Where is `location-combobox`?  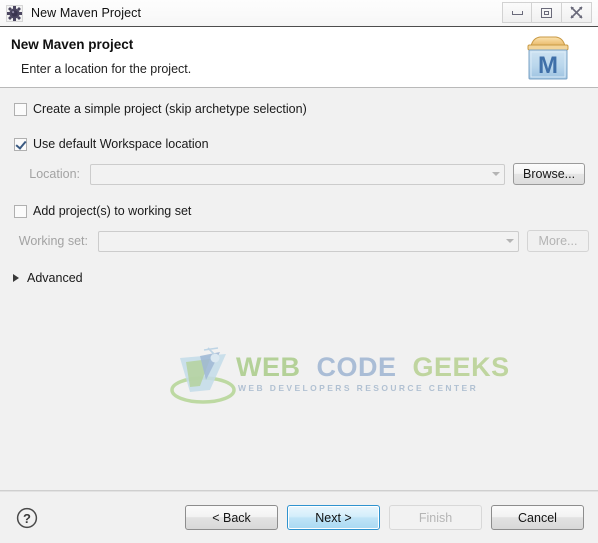
location-combobox is located at coordinates (297, 174).